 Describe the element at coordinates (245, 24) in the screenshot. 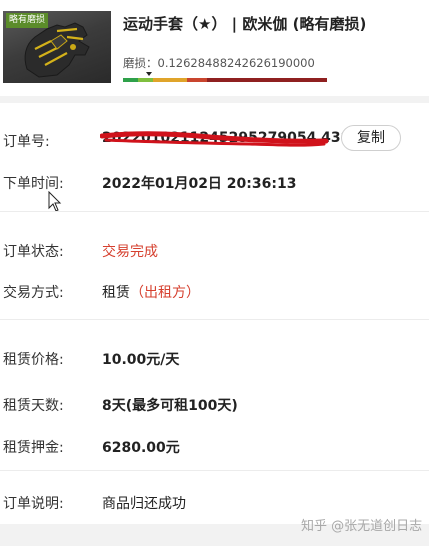

I see `item-title: 运动手套（★） | 欧米伽 (略有磨损)` at that location.